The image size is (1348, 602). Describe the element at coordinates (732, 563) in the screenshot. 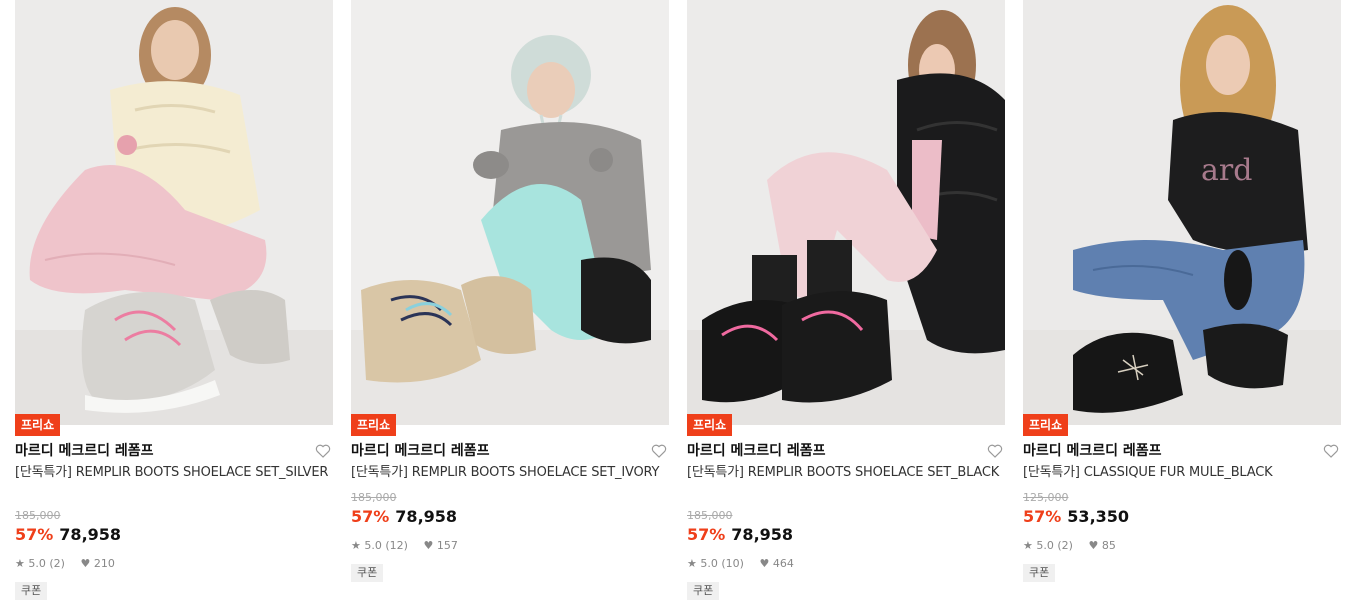

I see `review-count: (10)` at that location.